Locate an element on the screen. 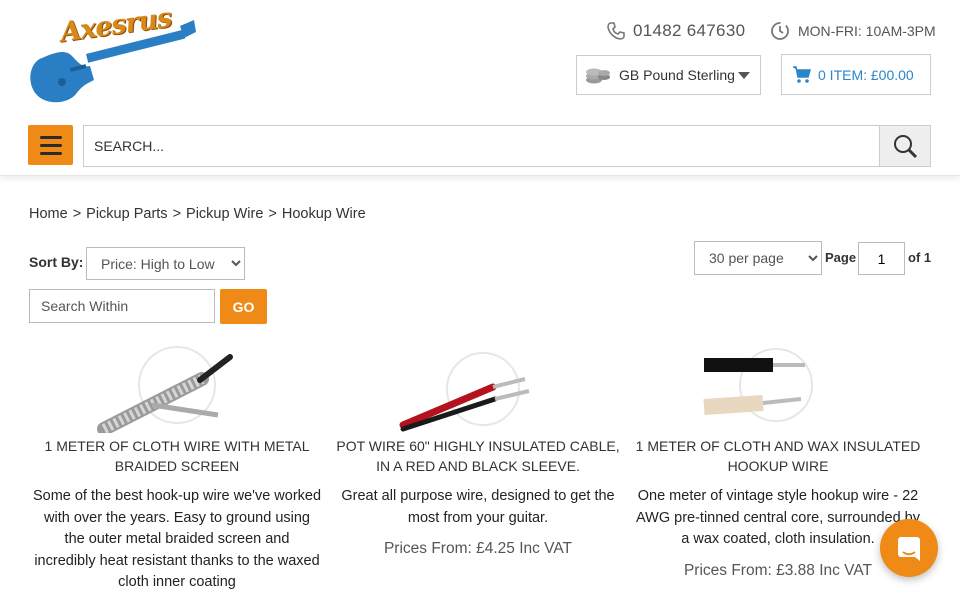 Image resolution: width=960 pixels, height=600 pixels. magnifier-icon is located at coordinates (906, 147).